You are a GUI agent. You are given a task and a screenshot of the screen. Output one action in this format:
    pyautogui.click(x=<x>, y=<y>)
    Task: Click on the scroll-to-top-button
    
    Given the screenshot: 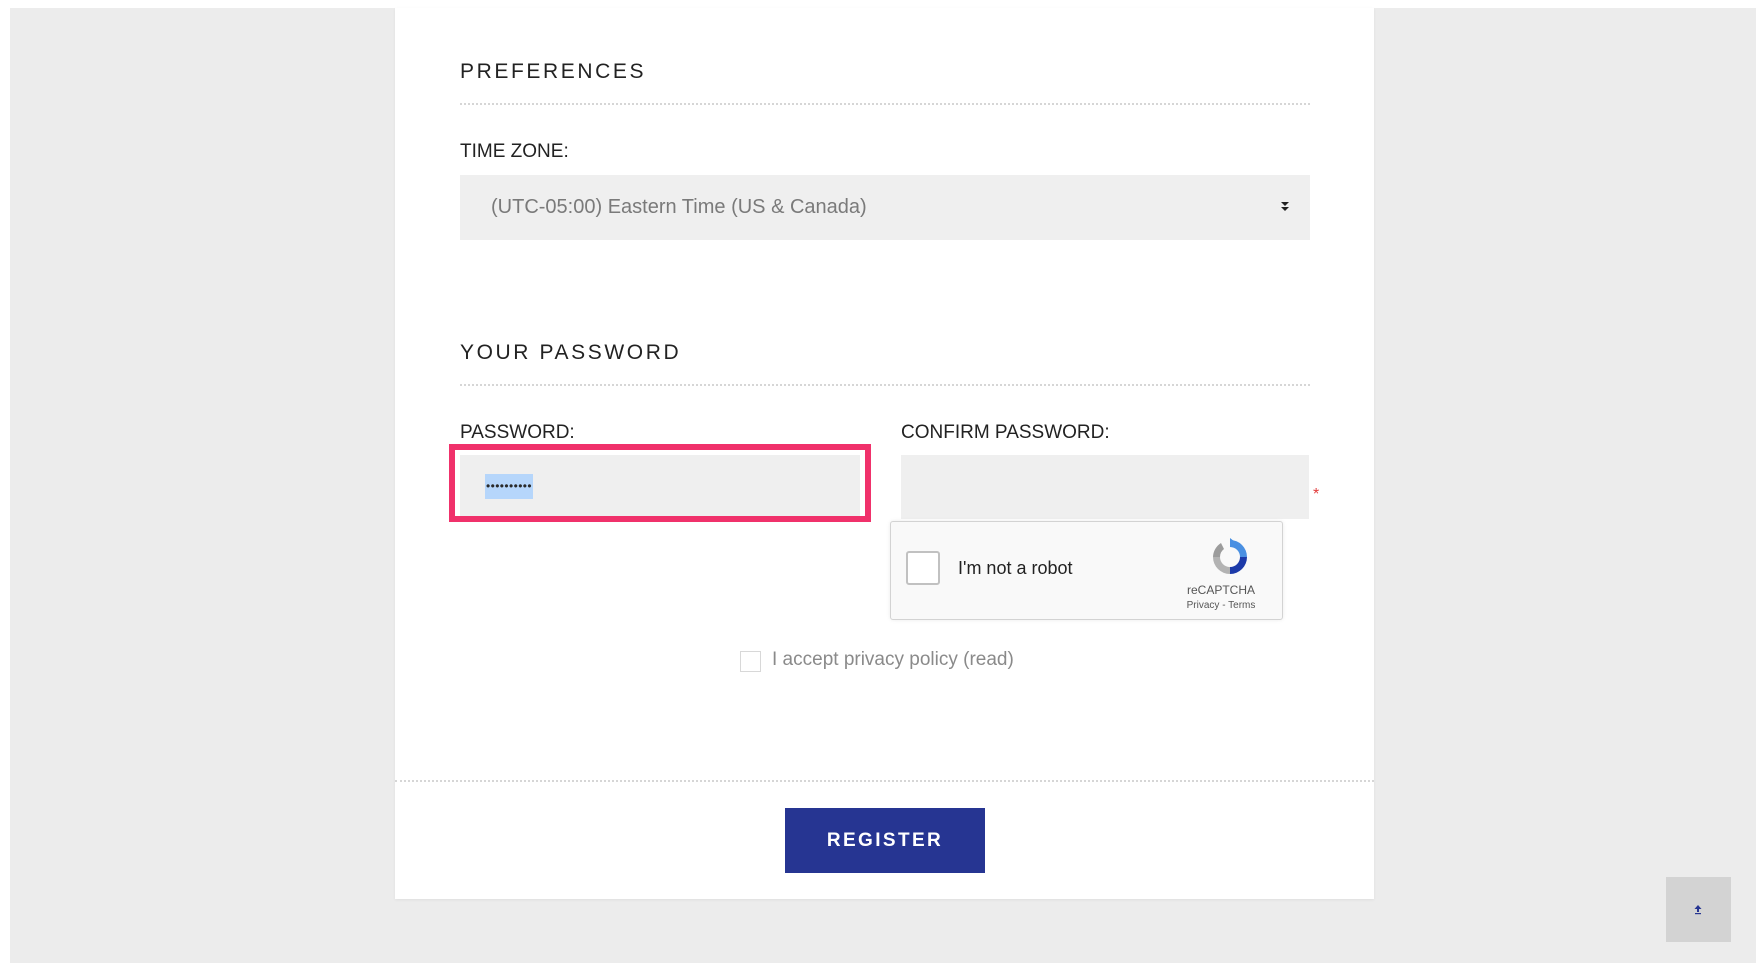 What is the action you would take?
    pyautogui.click(x=1698, y=909)
    